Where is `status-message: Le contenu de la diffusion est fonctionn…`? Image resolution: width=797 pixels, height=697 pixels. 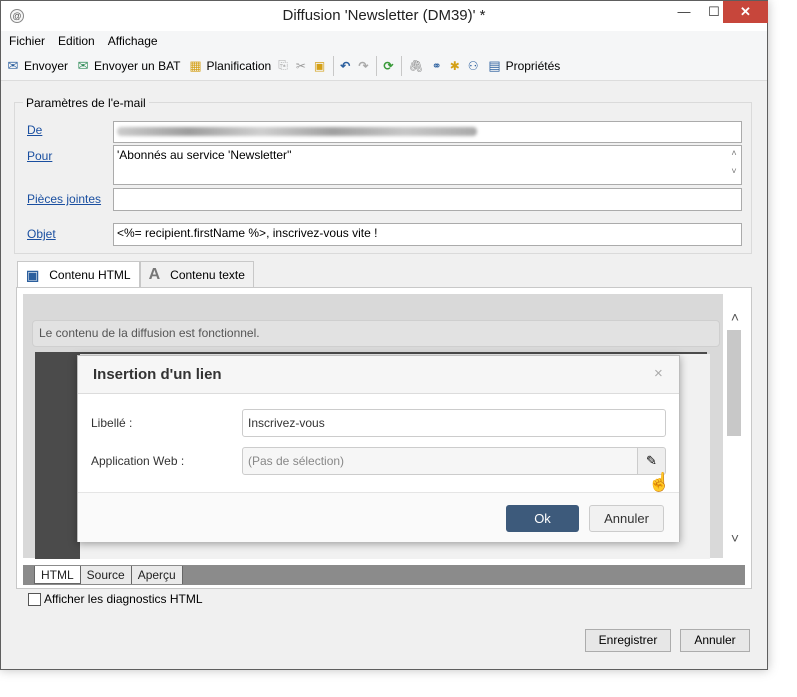 status-message: Le contenu de la diffusion est fonctionn… is located at coordinates (376, 333).